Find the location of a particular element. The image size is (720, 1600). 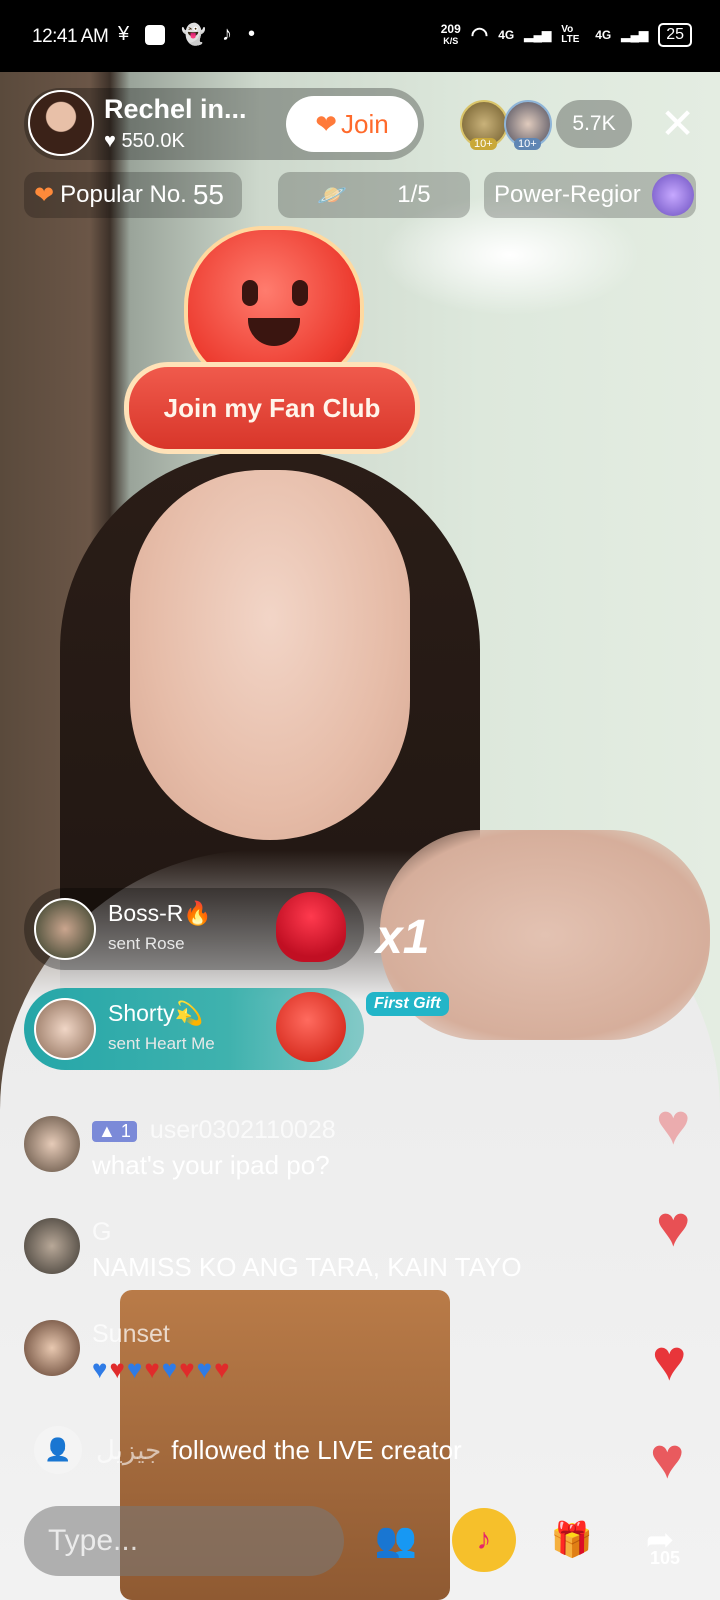

power-region-pill: Power-Regior is located at coordinates (590, 195).